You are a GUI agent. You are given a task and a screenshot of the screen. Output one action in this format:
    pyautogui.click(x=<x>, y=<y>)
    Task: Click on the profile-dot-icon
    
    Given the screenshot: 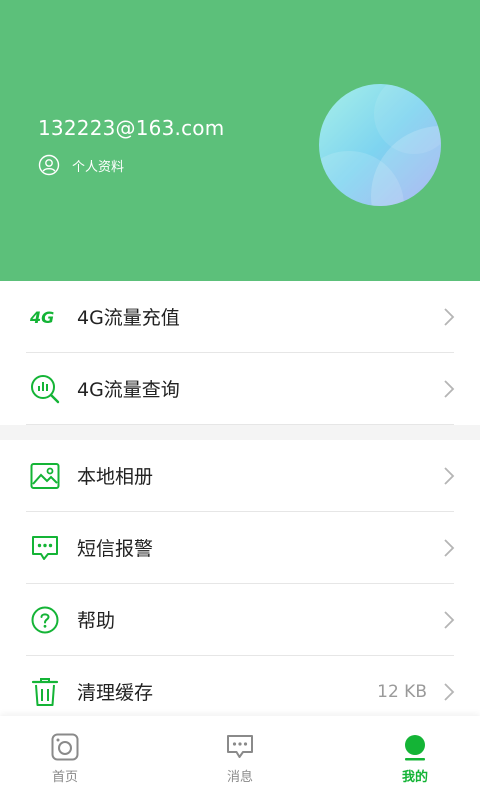 What is the action you would take?
    pyautogui.click(x=415, y=747)
    